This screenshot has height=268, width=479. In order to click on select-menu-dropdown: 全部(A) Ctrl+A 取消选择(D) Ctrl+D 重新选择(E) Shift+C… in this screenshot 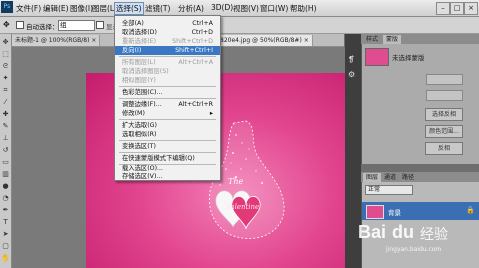, I will do `click(167, 98)`.